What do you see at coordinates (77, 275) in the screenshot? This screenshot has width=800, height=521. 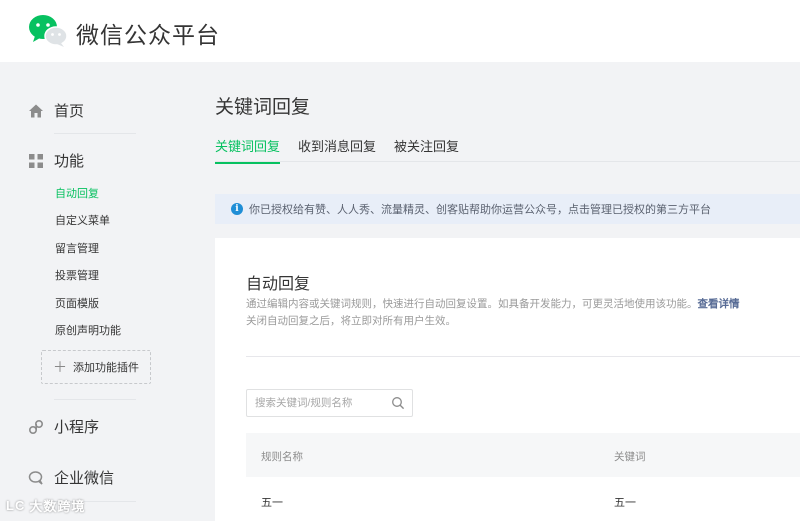 I see `sidebar-subitem-voting: 投票管理` at bounding box center [77, 275].